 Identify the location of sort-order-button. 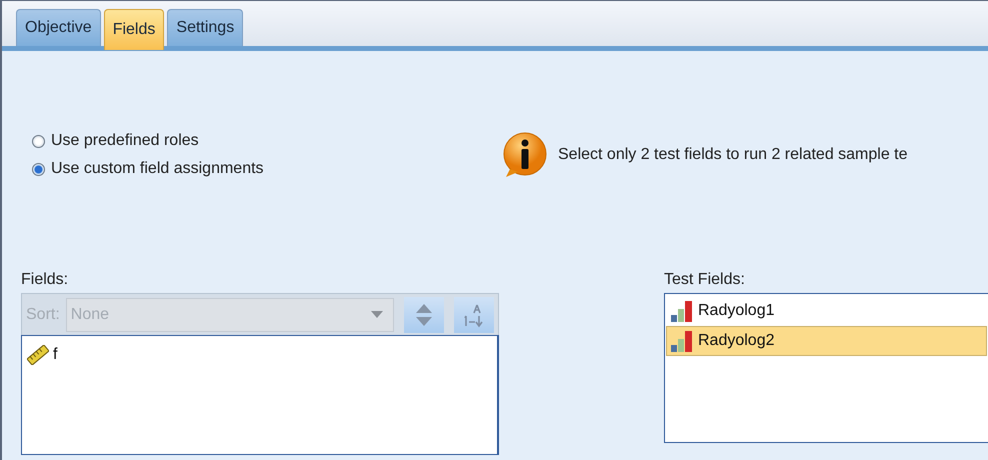
(424, 314).